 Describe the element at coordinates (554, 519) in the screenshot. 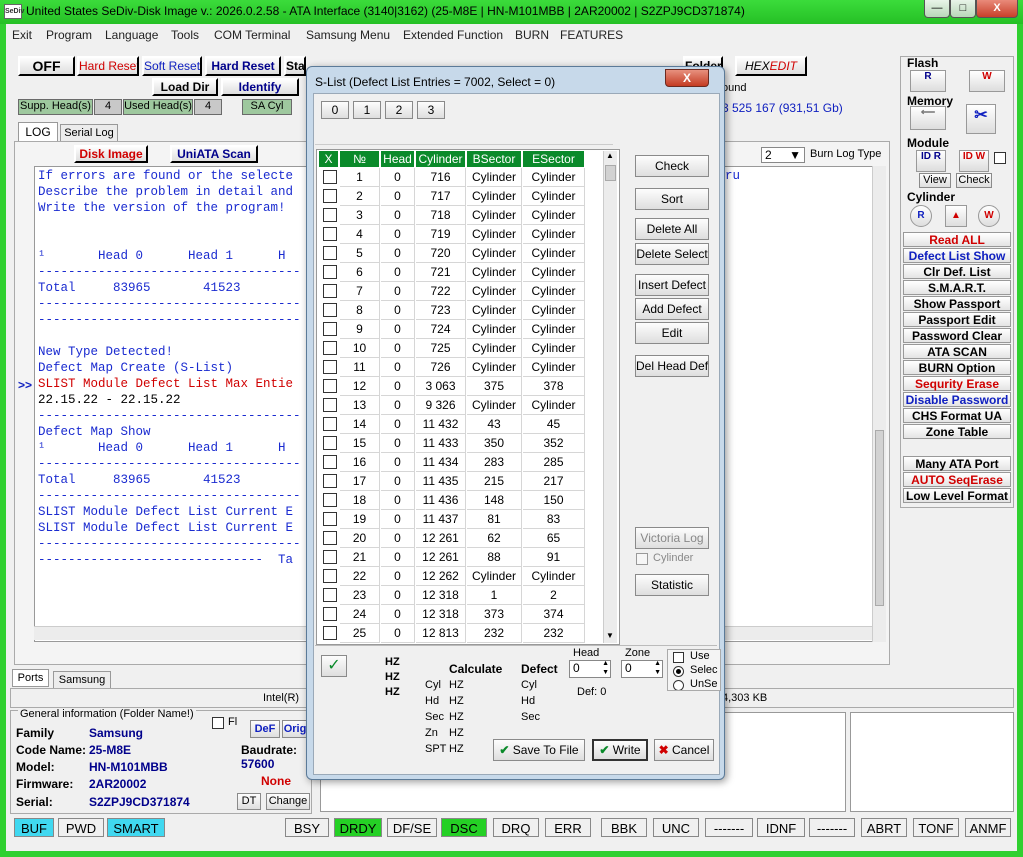

I see `grid-cell: 83` at that location.